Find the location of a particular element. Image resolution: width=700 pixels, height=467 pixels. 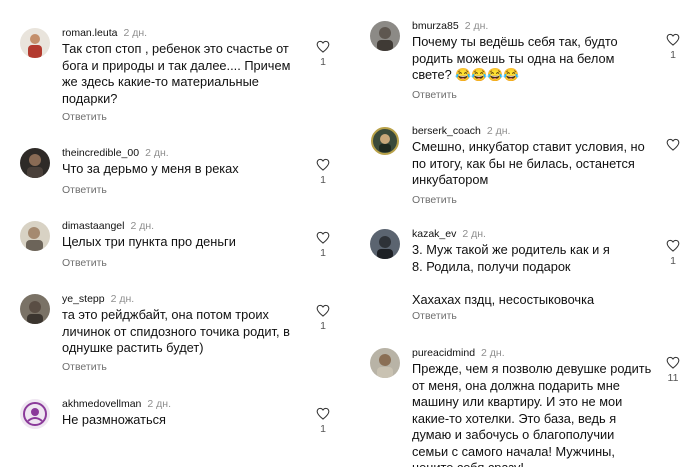

comment-line-blank is located at coordinates (532, 283).